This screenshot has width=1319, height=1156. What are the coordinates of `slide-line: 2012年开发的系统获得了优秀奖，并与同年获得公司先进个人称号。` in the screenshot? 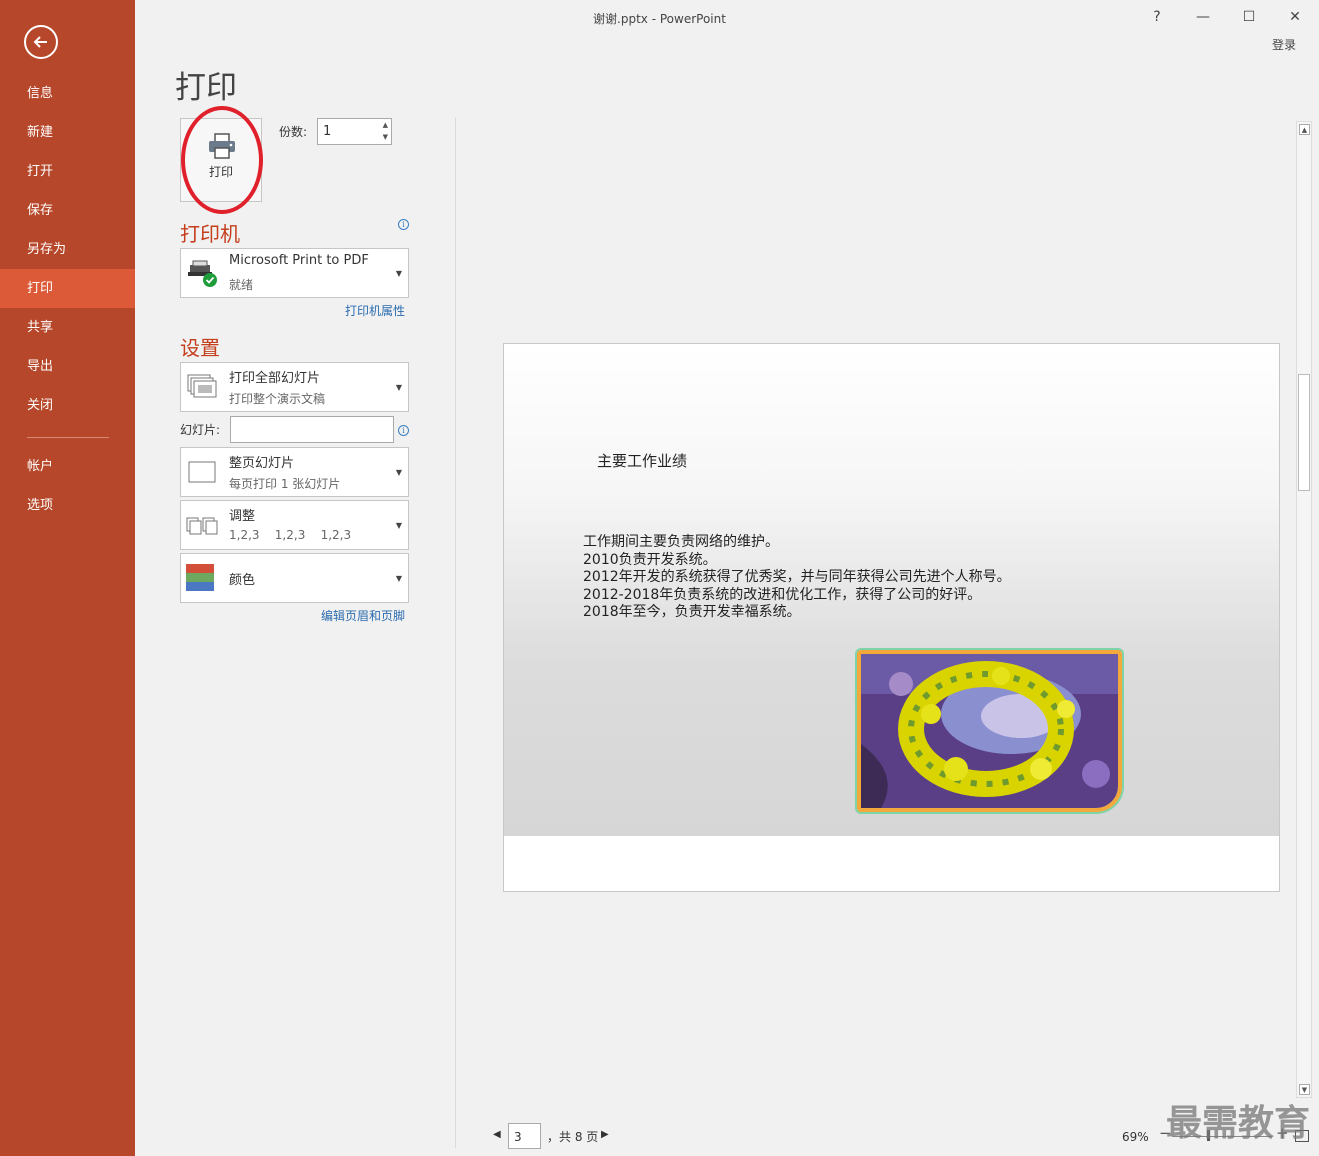 It's located at (797, 577).